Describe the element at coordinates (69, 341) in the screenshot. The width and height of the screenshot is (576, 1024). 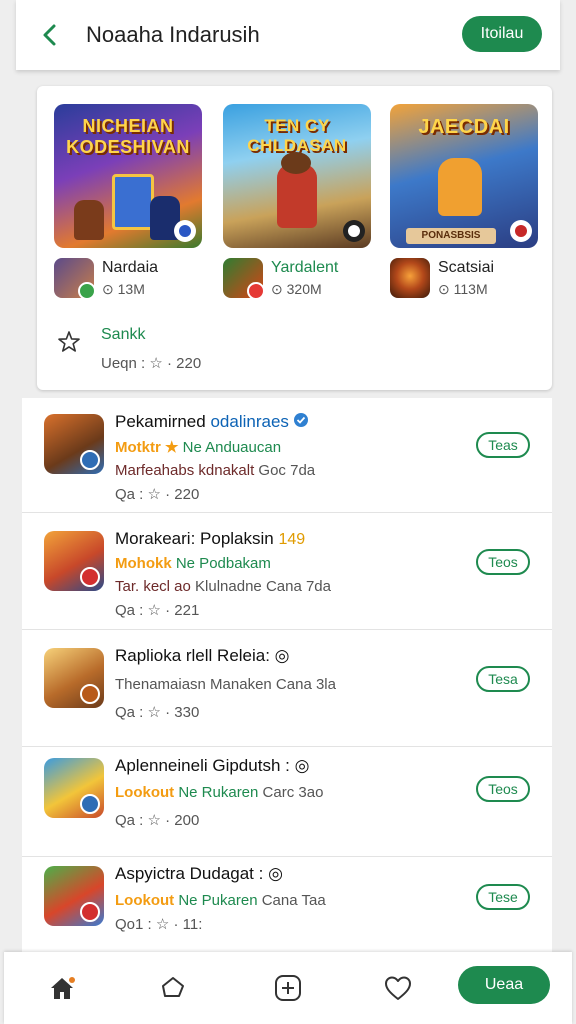
I see `star-outline-icon` at that location.